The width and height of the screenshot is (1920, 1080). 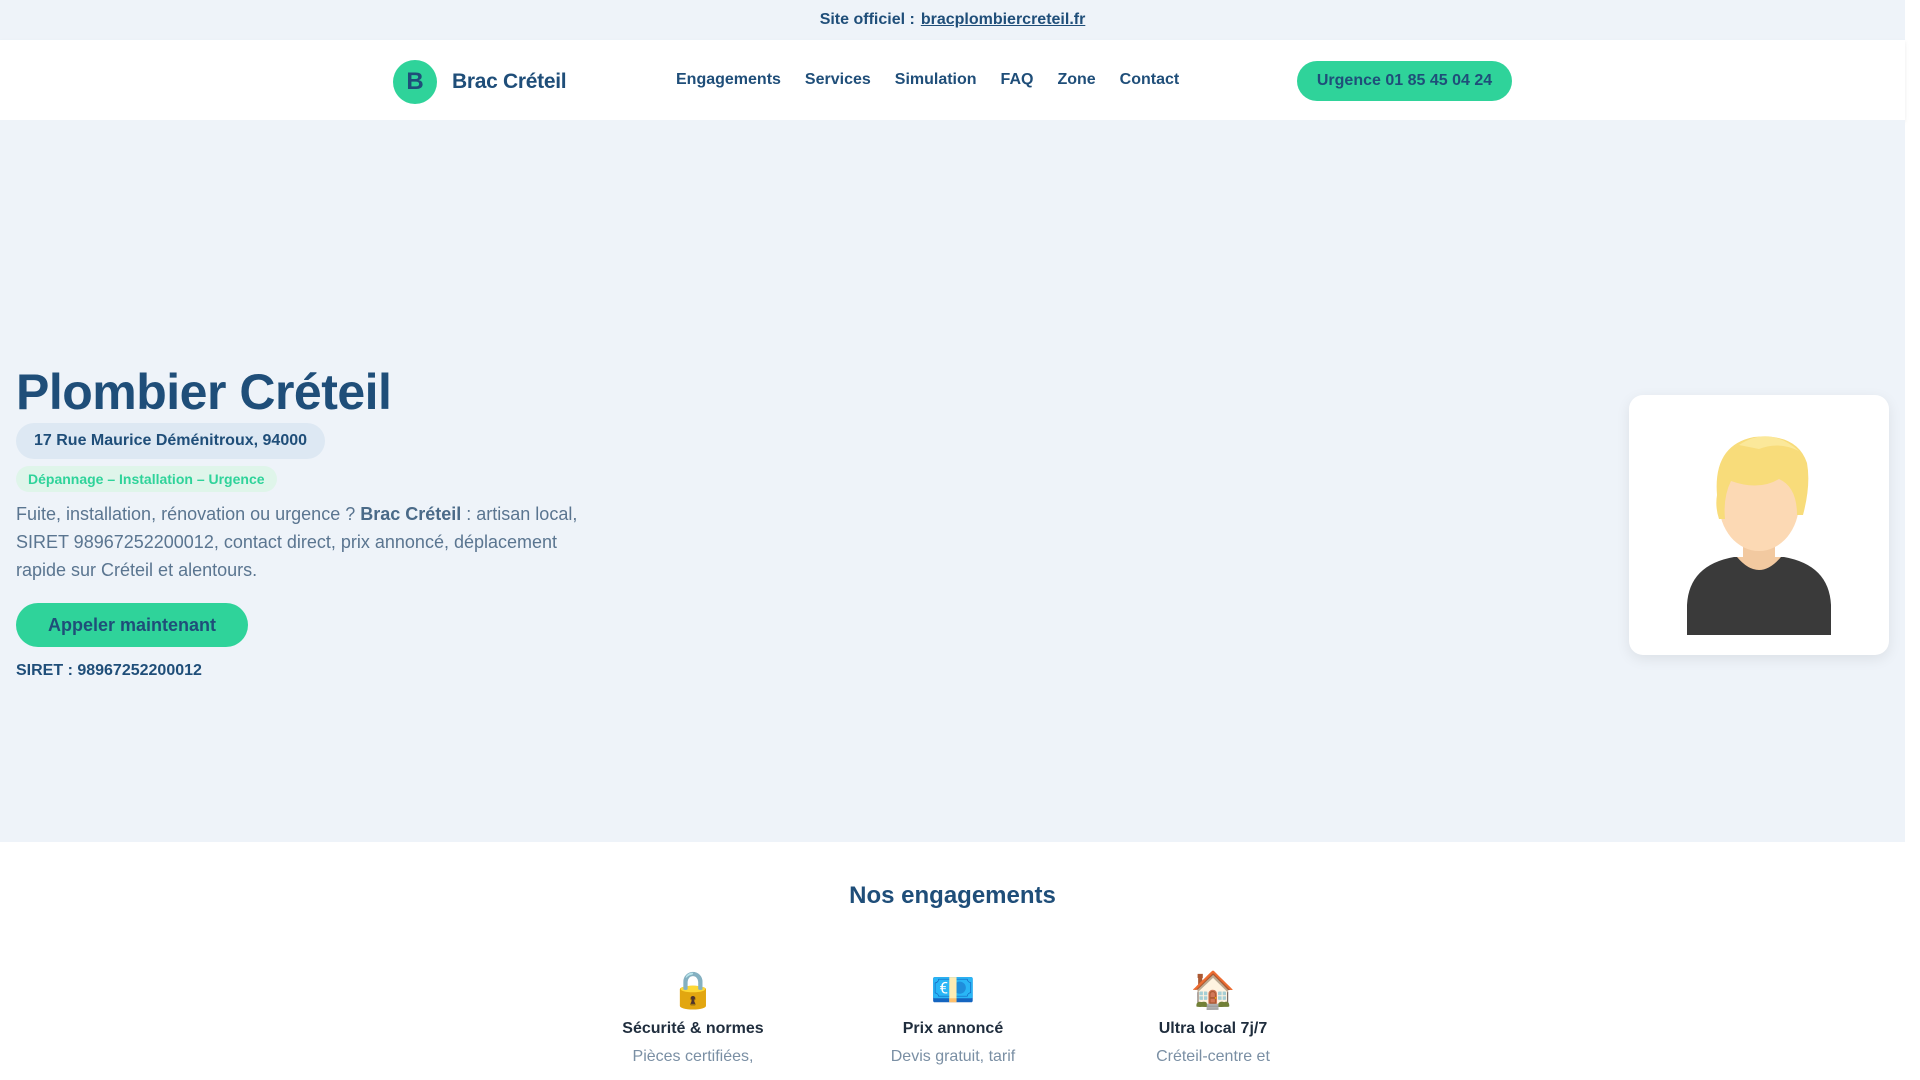 I want to click on avatar-card, so click(x=1759, y=525).